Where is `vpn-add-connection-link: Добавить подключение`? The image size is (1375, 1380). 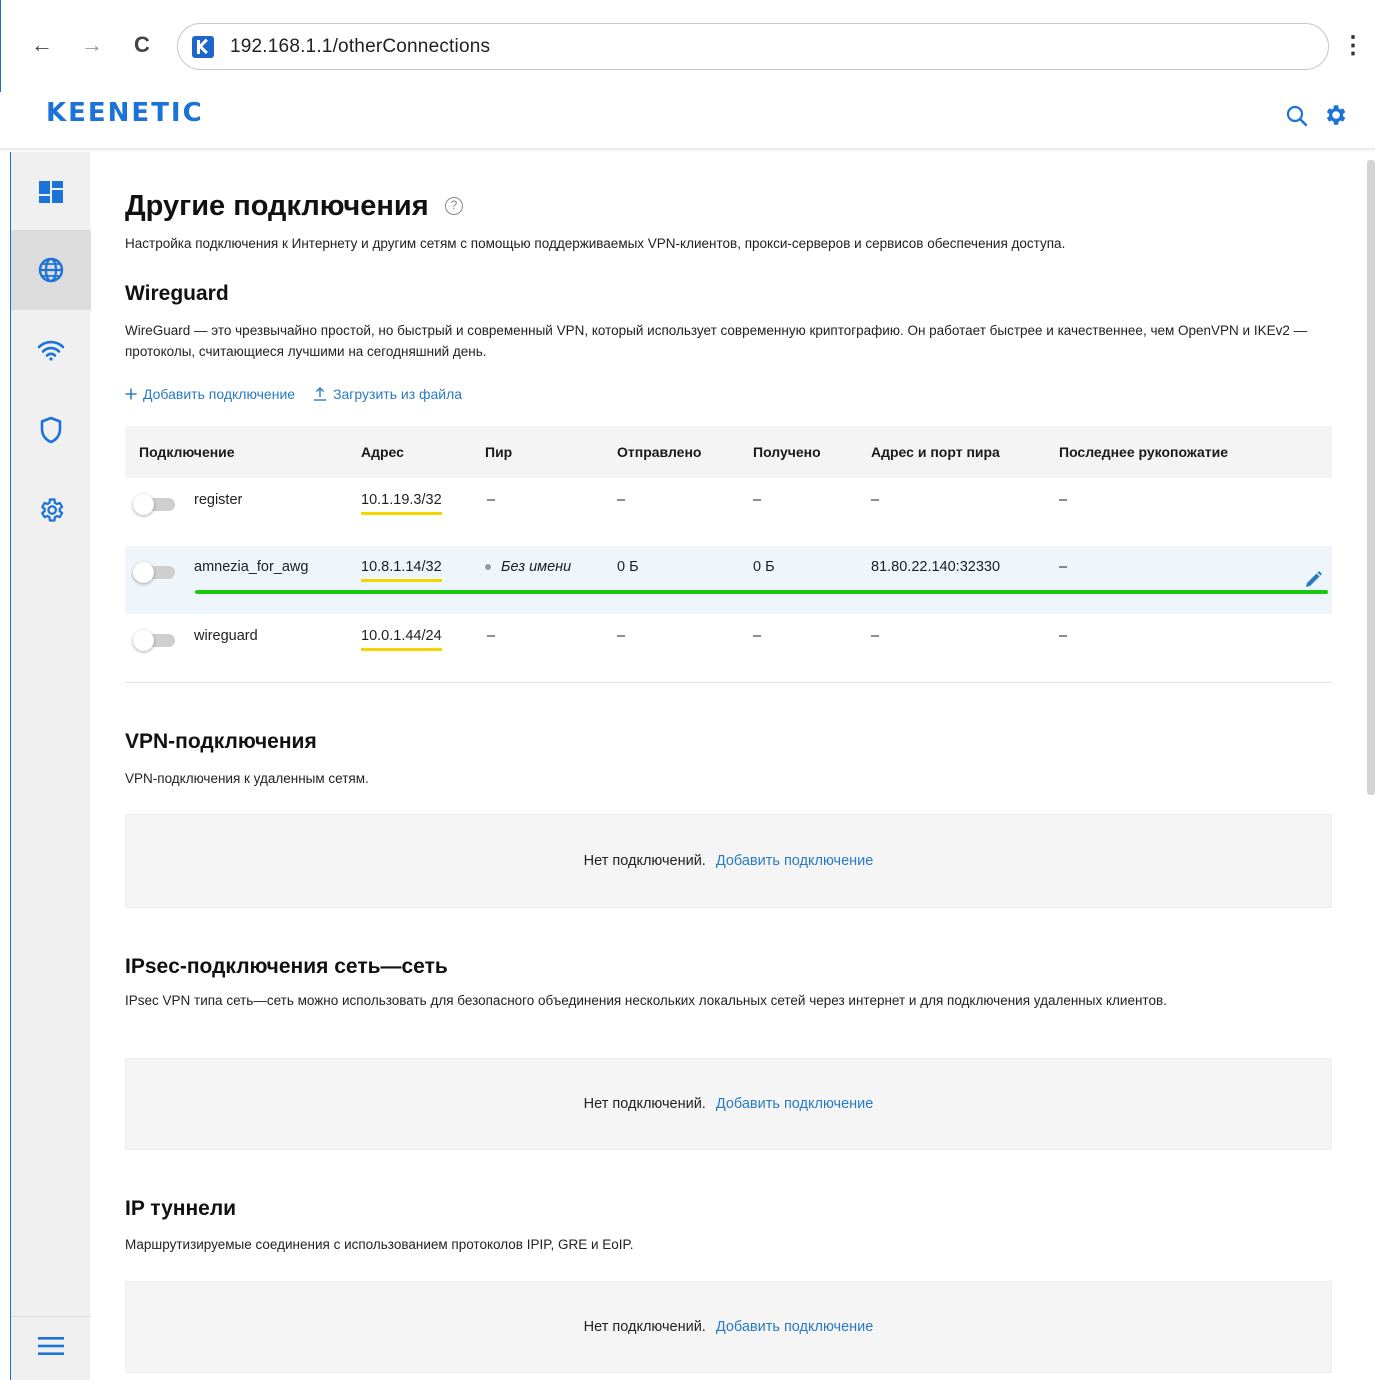
vpn-add-connection-link: Добавить подключение is located at coordinates (794, 861).